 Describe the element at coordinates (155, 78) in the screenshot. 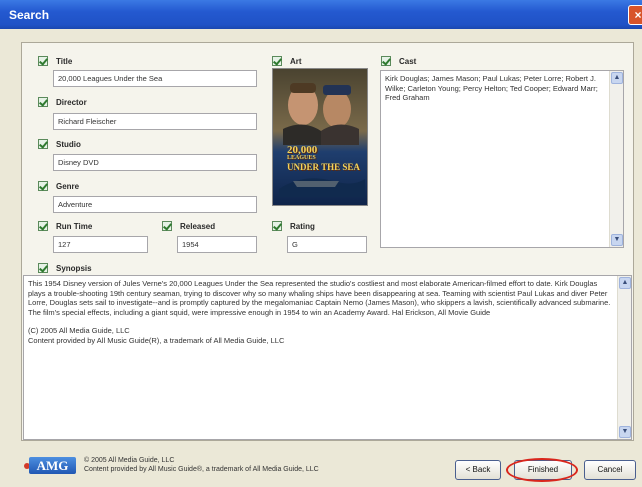

I see `title-field: 20,000 Leagues Under the Sea` at that location.